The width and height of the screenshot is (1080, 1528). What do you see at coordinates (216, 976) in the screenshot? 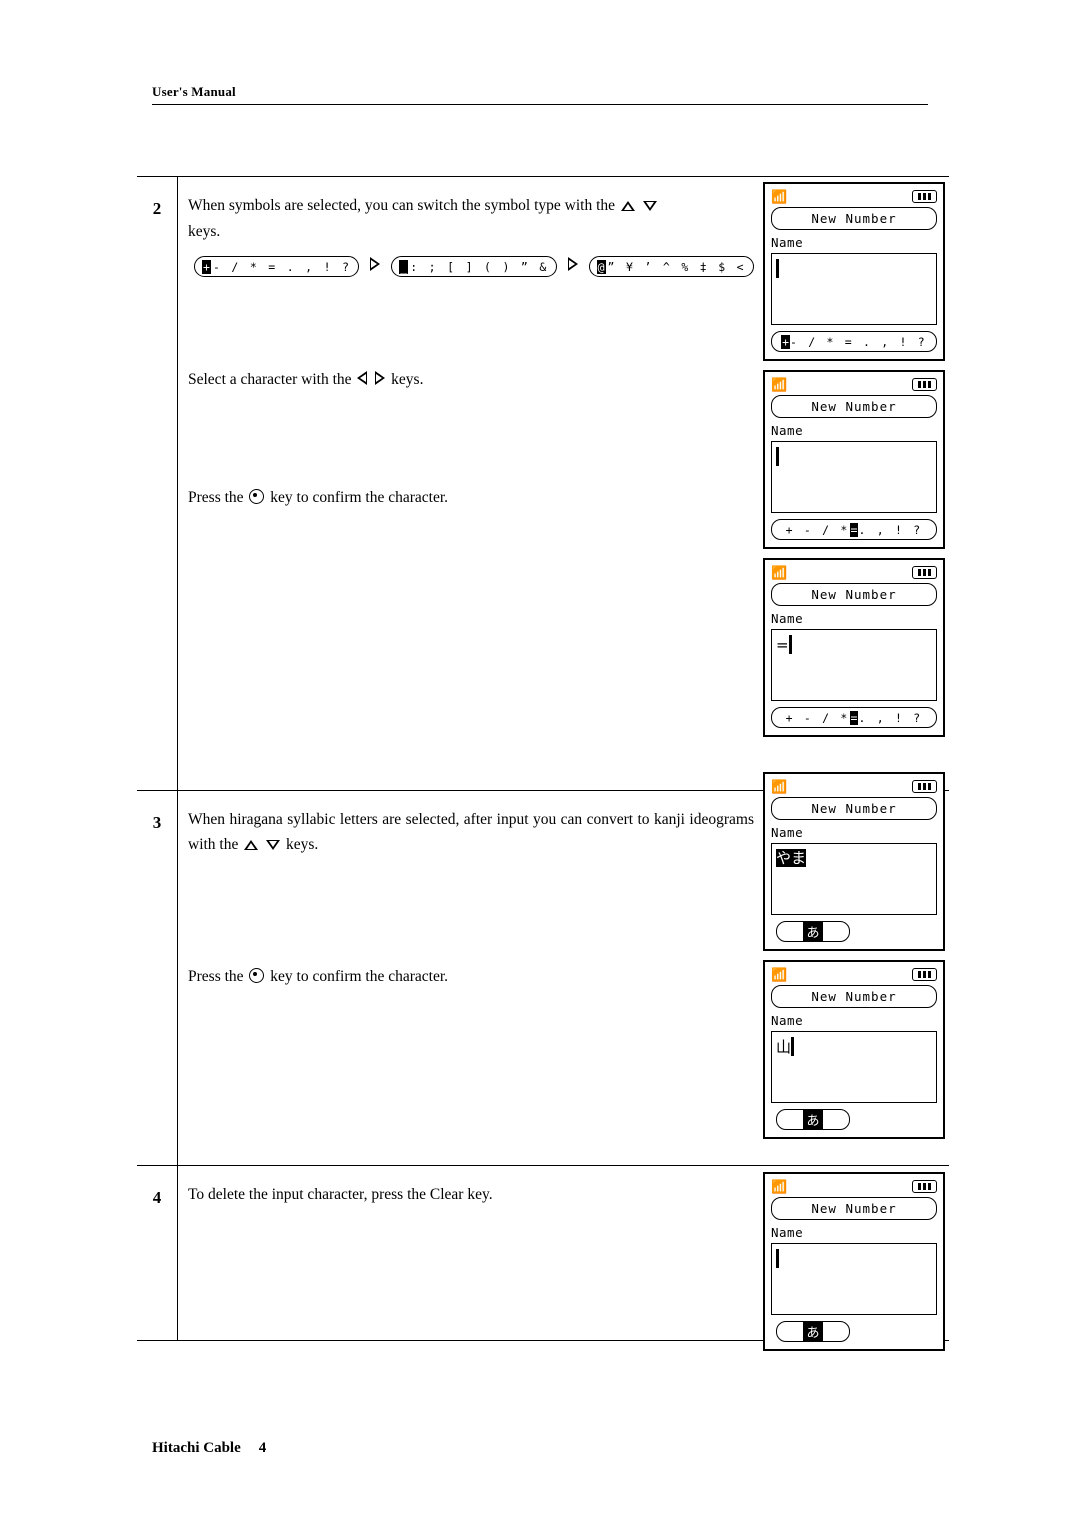
I see `step-3-text-c-pre: Press the` at bounding box center [216, 976].